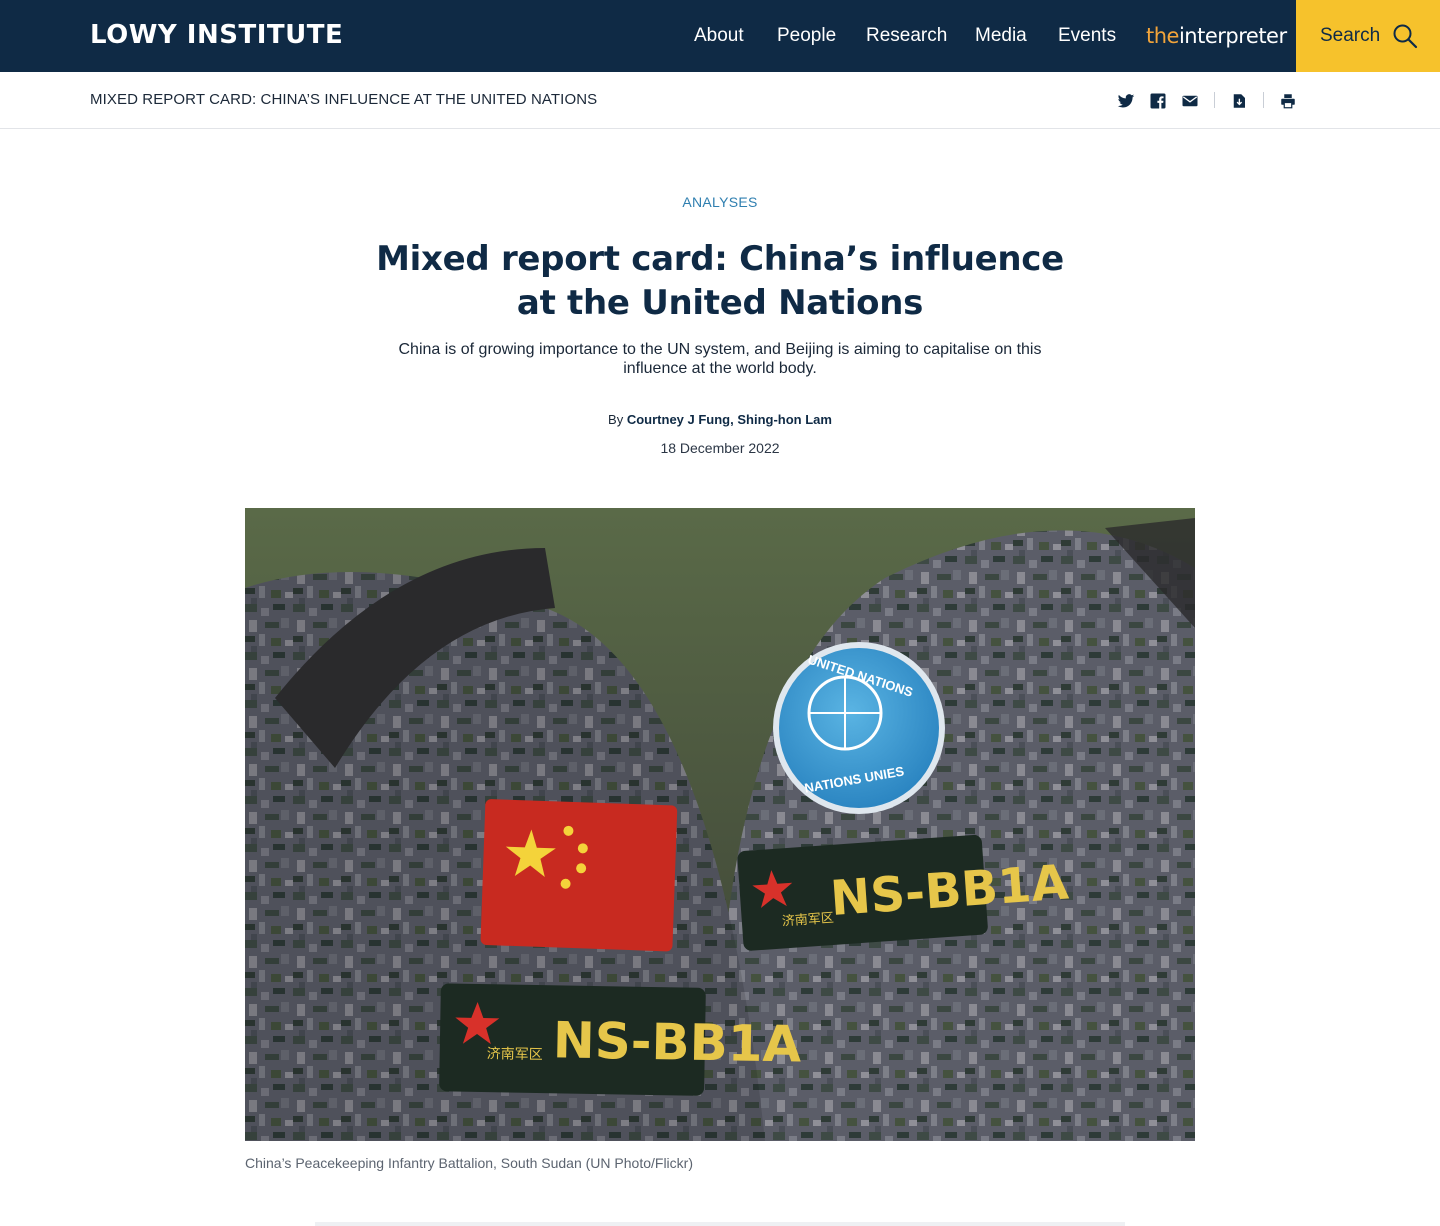  Describe the element at coordinates (1001, 36) in the screenshot. I see `nav-media: Media` at that location.